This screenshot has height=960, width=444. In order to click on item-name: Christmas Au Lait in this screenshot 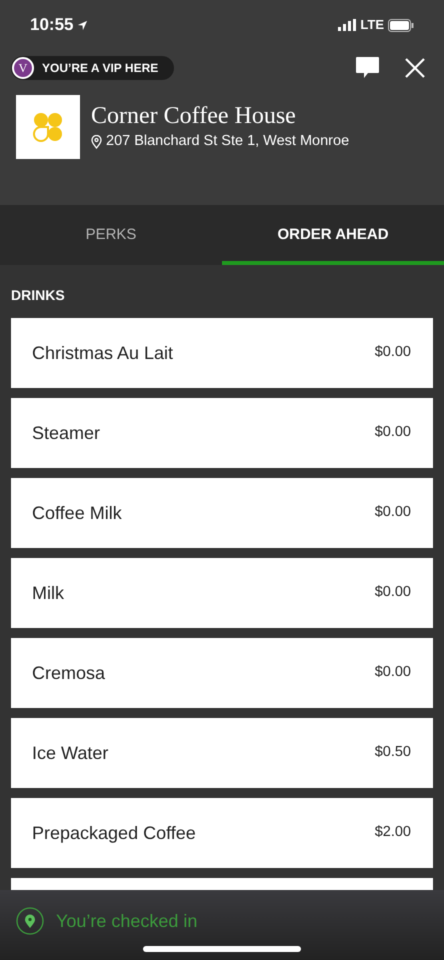, I will do `click(103, 353)`.